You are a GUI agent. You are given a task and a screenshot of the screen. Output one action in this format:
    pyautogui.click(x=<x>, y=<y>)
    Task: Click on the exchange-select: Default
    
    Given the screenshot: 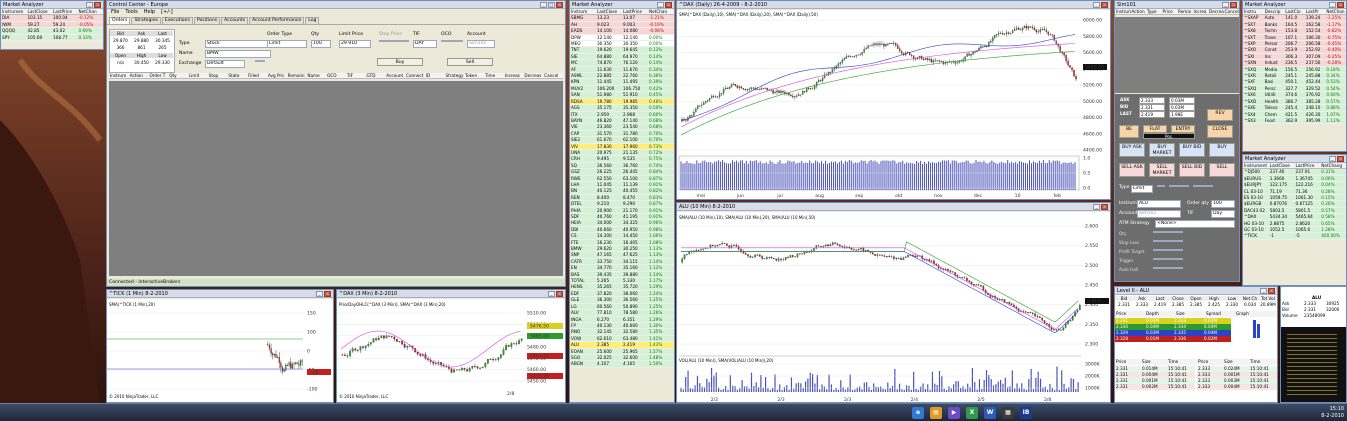 What is the action you would take?
    pyautogui.click(x=225, y=64)
    